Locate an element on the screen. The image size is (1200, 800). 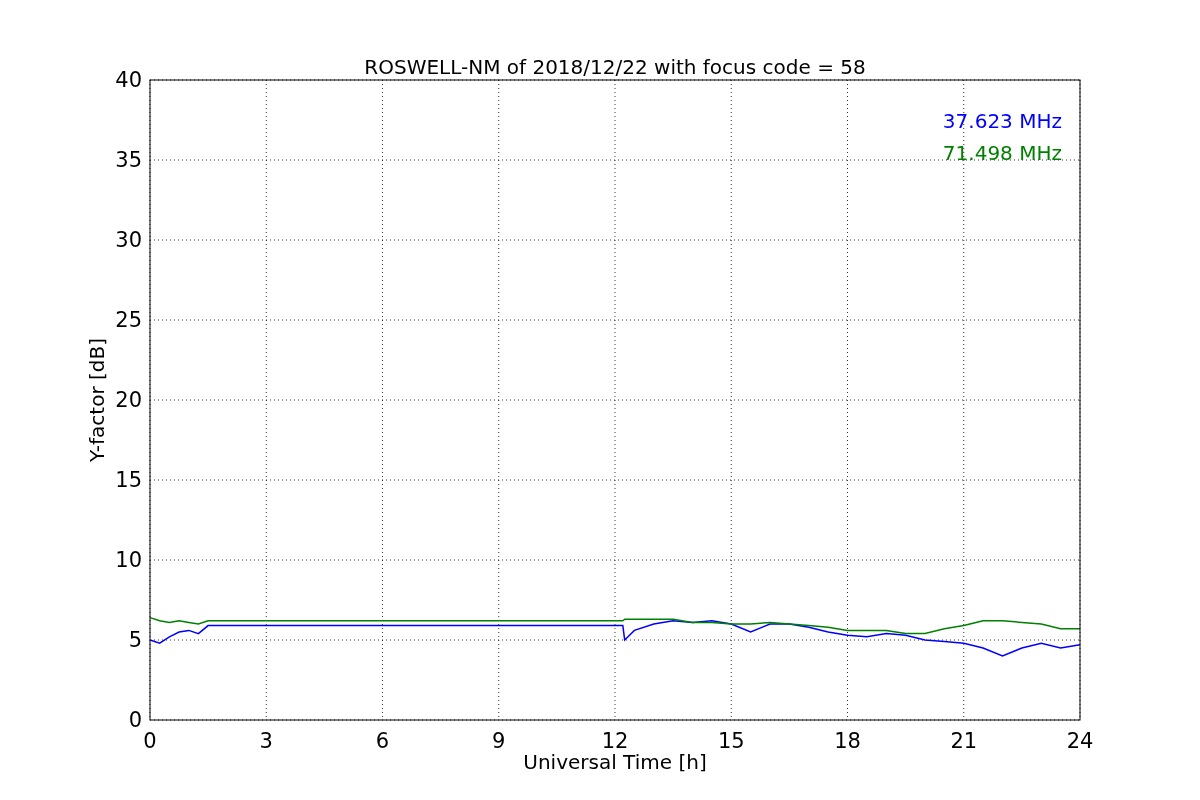
tick-label: 40 is located at coordinates (128, 80).